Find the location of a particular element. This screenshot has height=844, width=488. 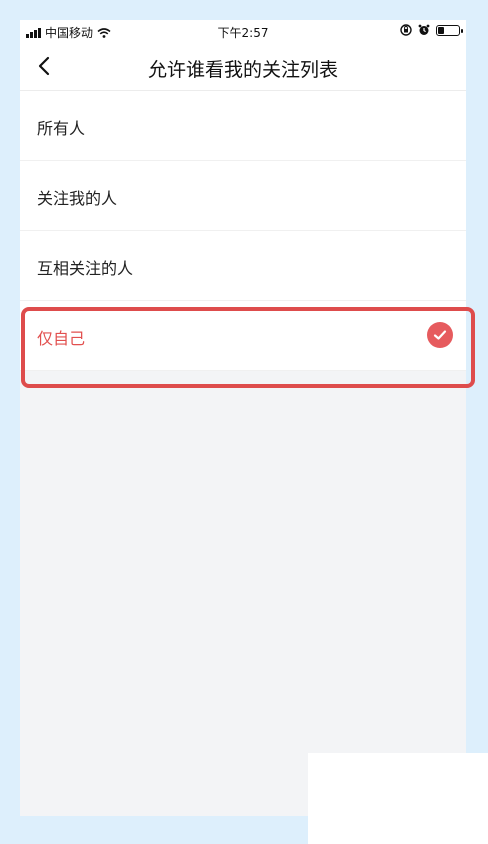

option-only-me: 仅自己 is located at coordinates (243, 336).